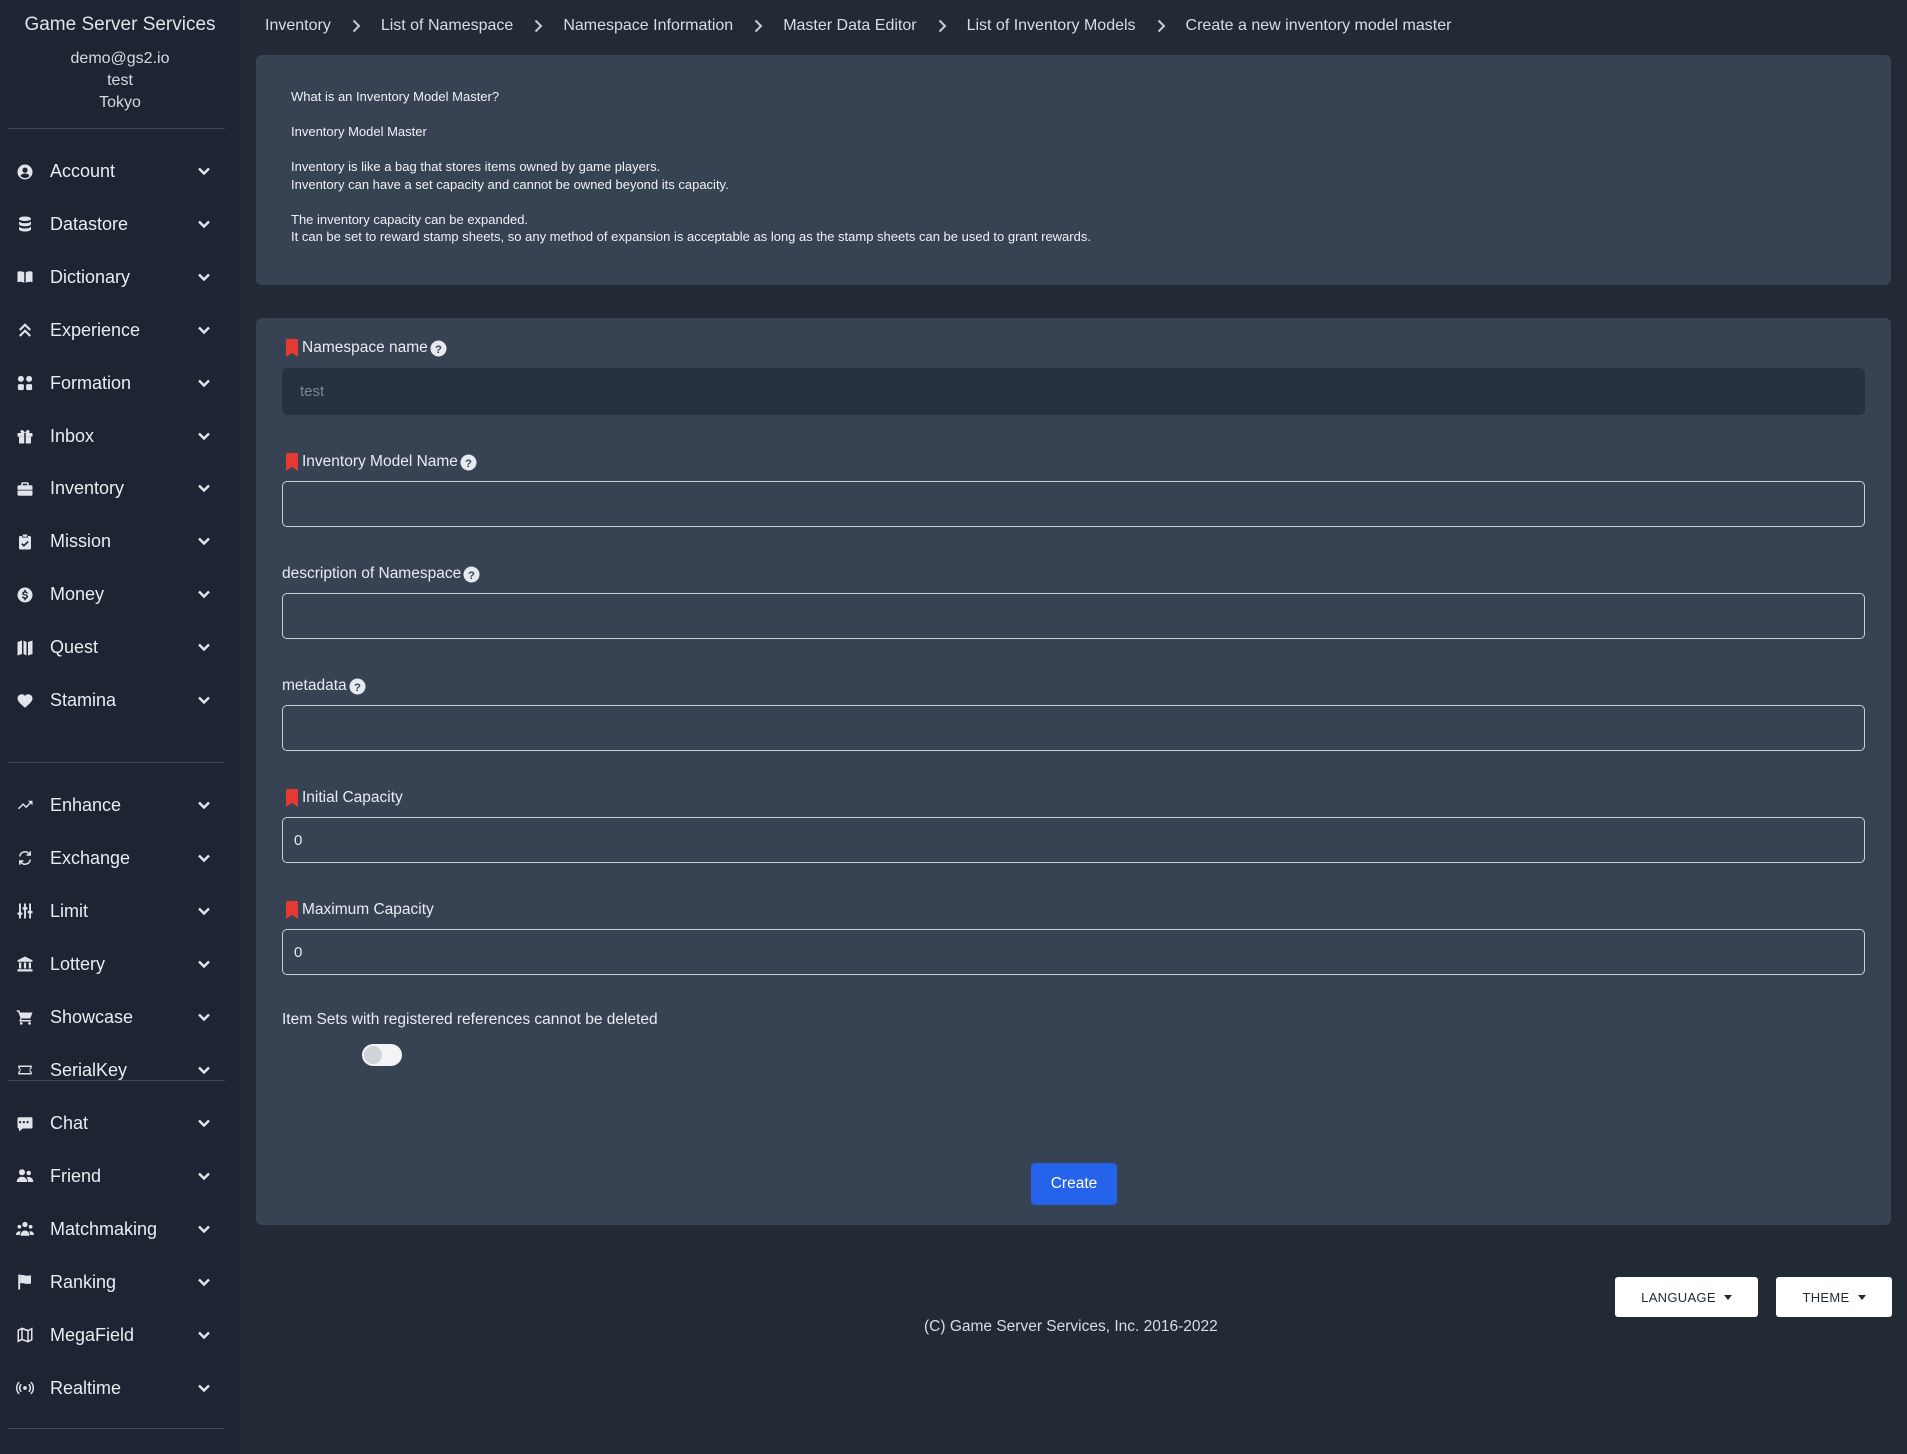 This screenshot has width=1907, height=1454. I want to click on sidebar-item-mission: Mission, so click(128, 541).